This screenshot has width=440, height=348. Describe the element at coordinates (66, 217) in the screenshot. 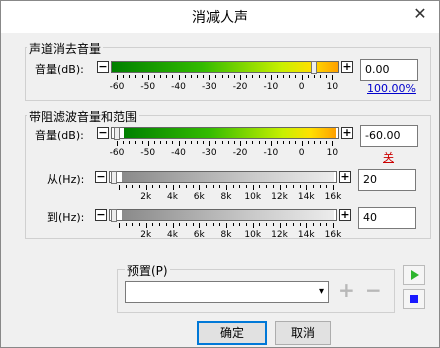

I see `to-hz-label: 到(Hz):` at that location.